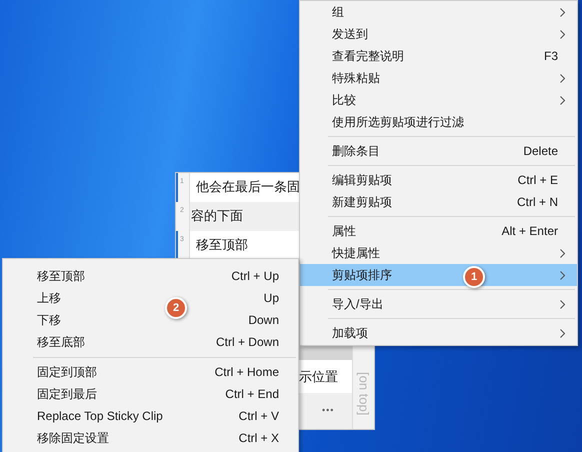 This screenshot has height=452, width=582. I want to click on menu-item: 下移, so click(49, 320).